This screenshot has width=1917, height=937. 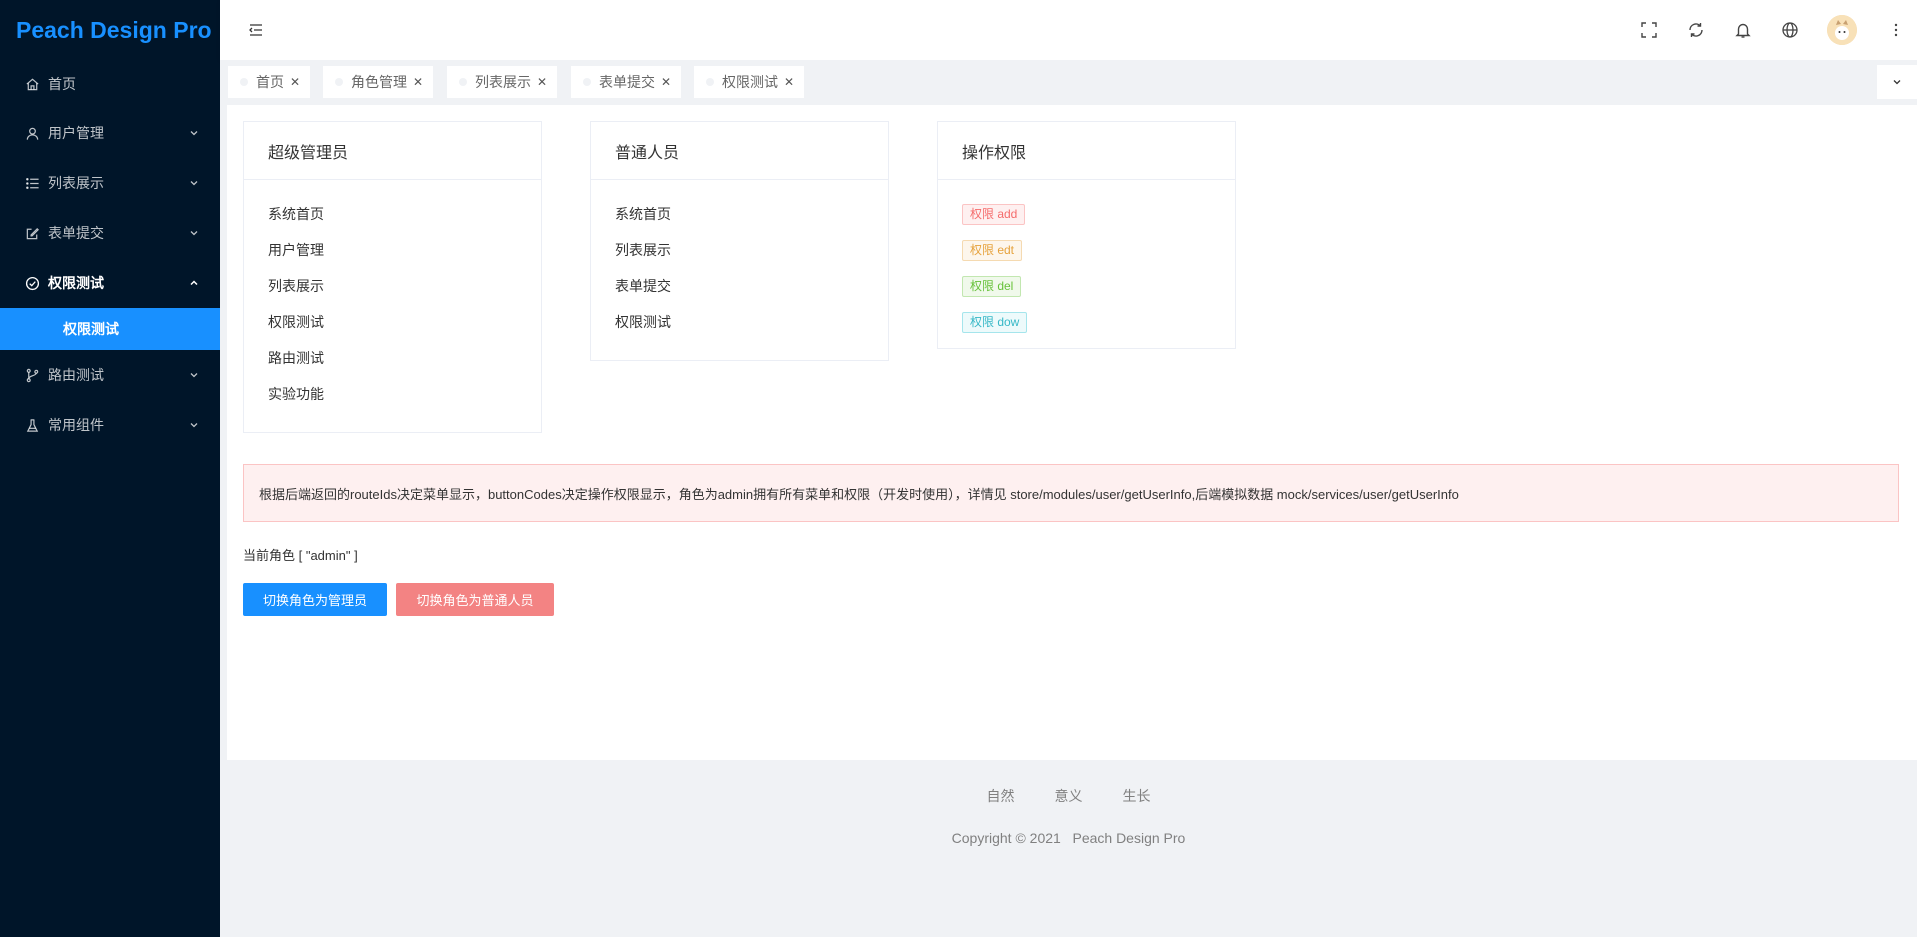 I want to click on permission-tag-dow: 权限 dow, so click(x=995, y=322).